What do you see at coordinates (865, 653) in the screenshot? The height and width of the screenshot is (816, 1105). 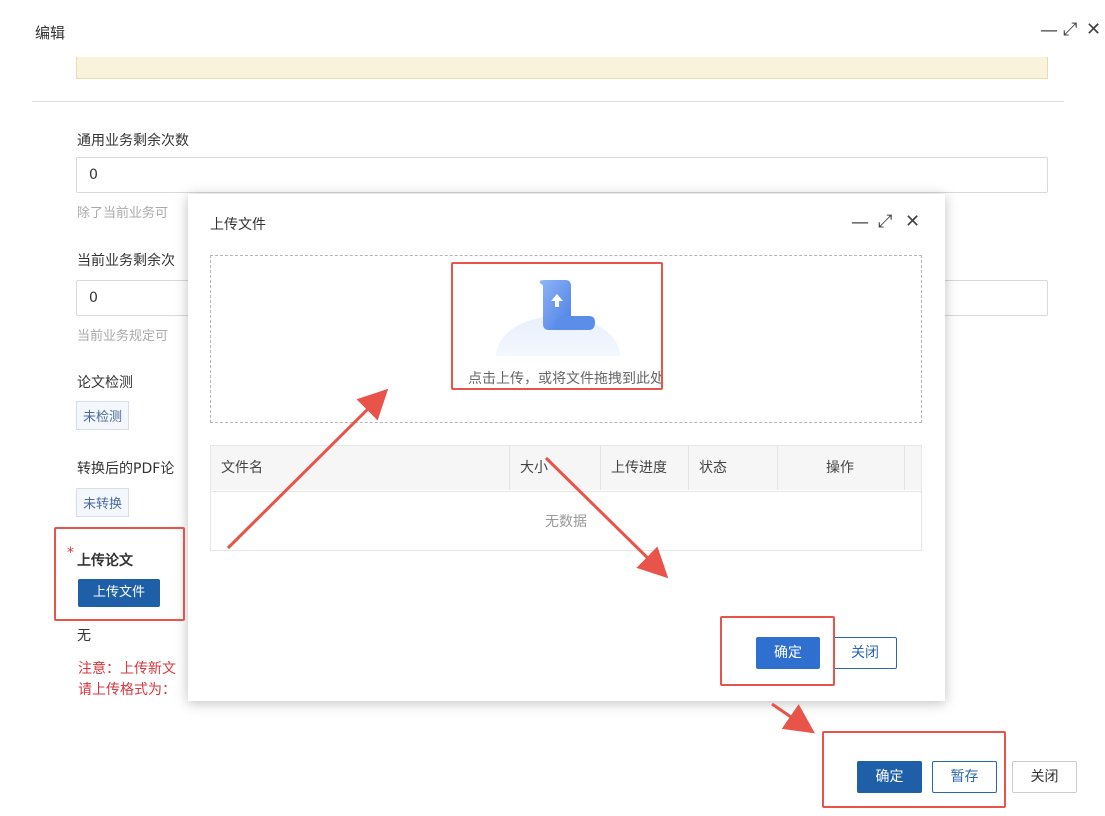 I see `dialog-close-button: 关闭` at bounding box center [865, 653].